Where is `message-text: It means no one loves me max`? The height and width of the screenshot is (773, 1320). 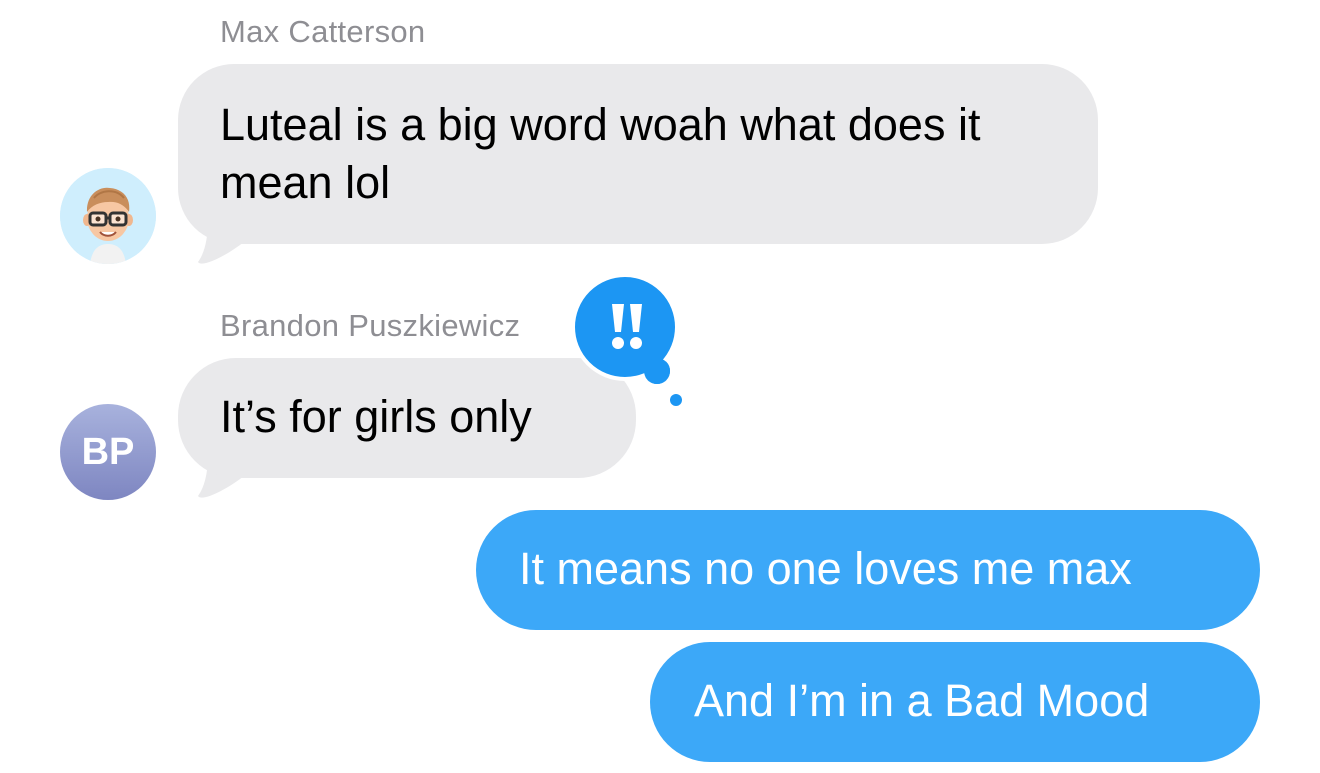 message-text: It means no one loves me max is located at coordinates (825, 568).